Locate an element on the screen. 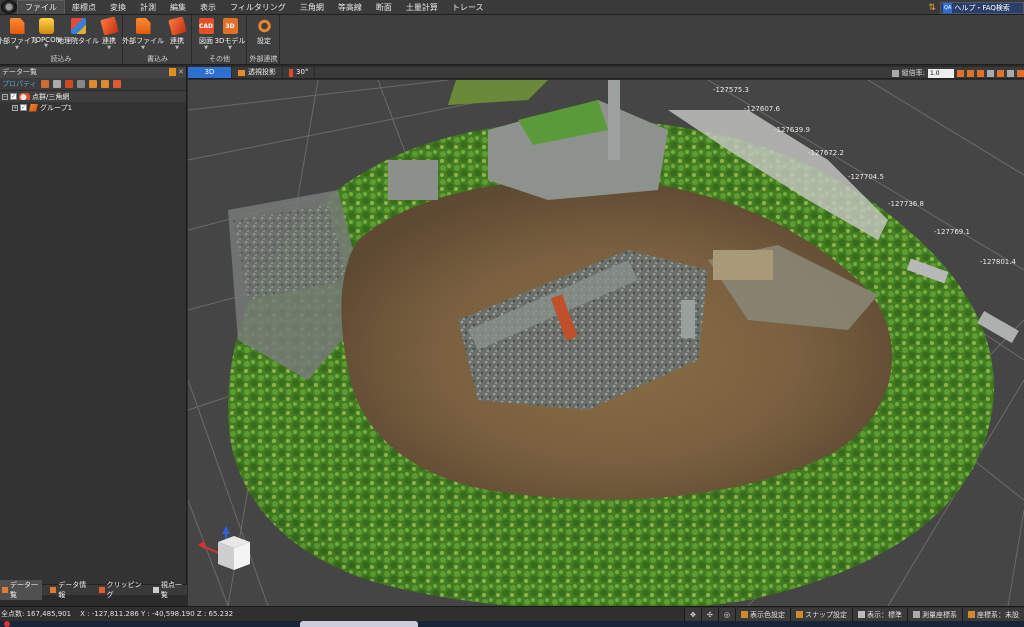  app-logo-icon is located at coordinates (9, 7).